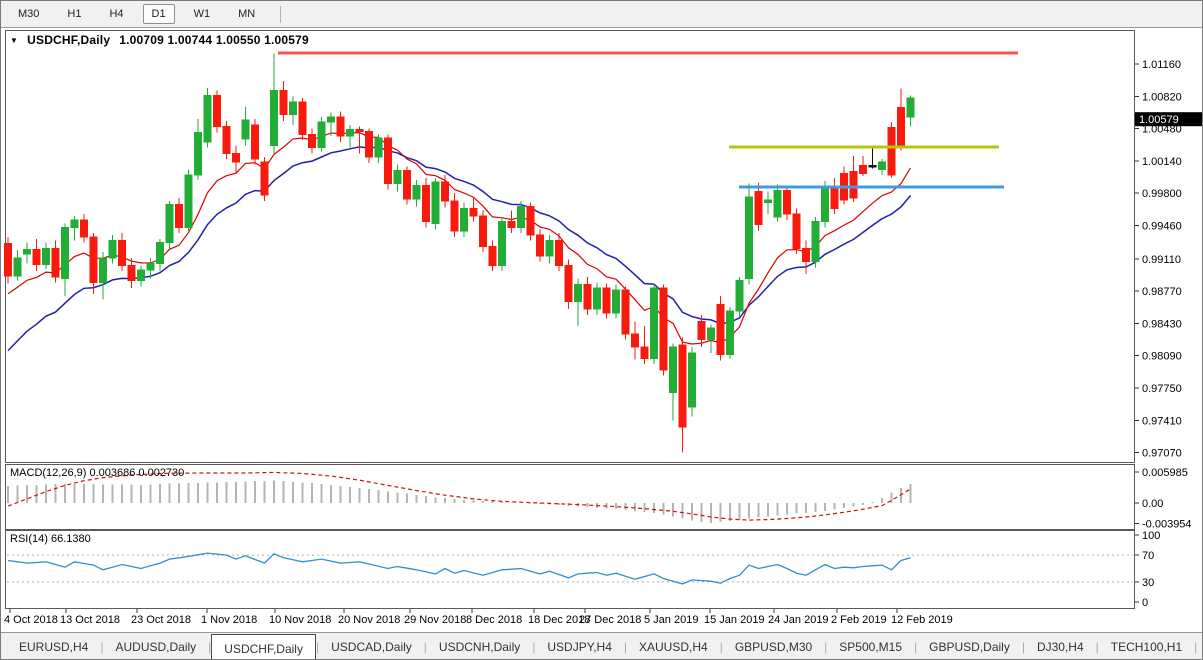 The image size is (1203, 660). What do you see at coordinates (1162, 324) in the screenshot?
I see `price-tick-label: 0.98430` at bounding box center [1162, 324].